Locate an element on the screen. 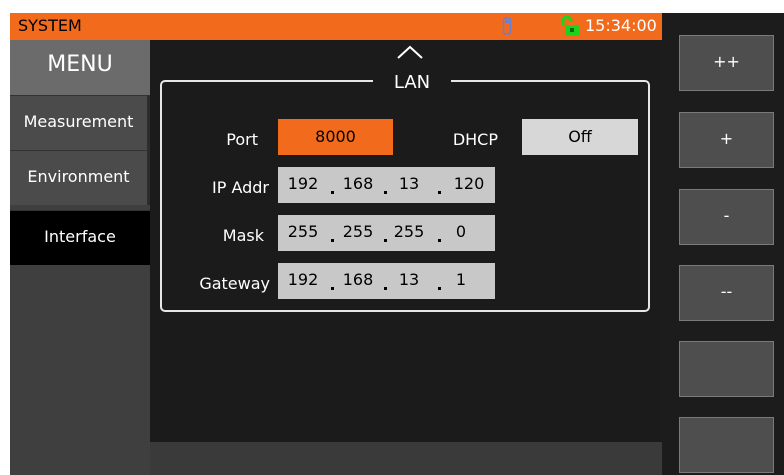 This screenshot has height=475, width=784. menu-item-environment: Environment is located at coordinates (80, 177).